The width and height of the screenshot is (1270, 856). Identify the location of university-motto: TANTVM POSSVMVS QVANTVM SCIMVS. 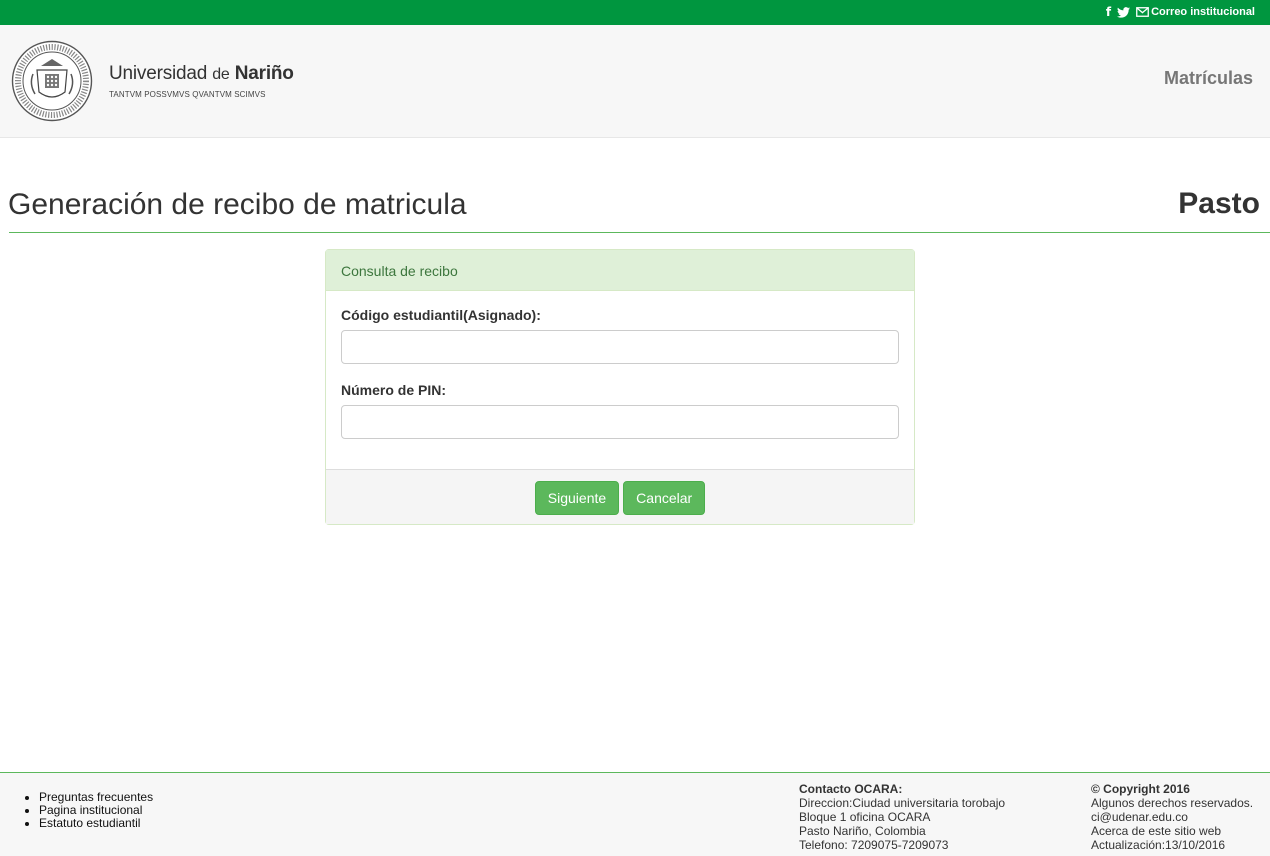
(187, 94).